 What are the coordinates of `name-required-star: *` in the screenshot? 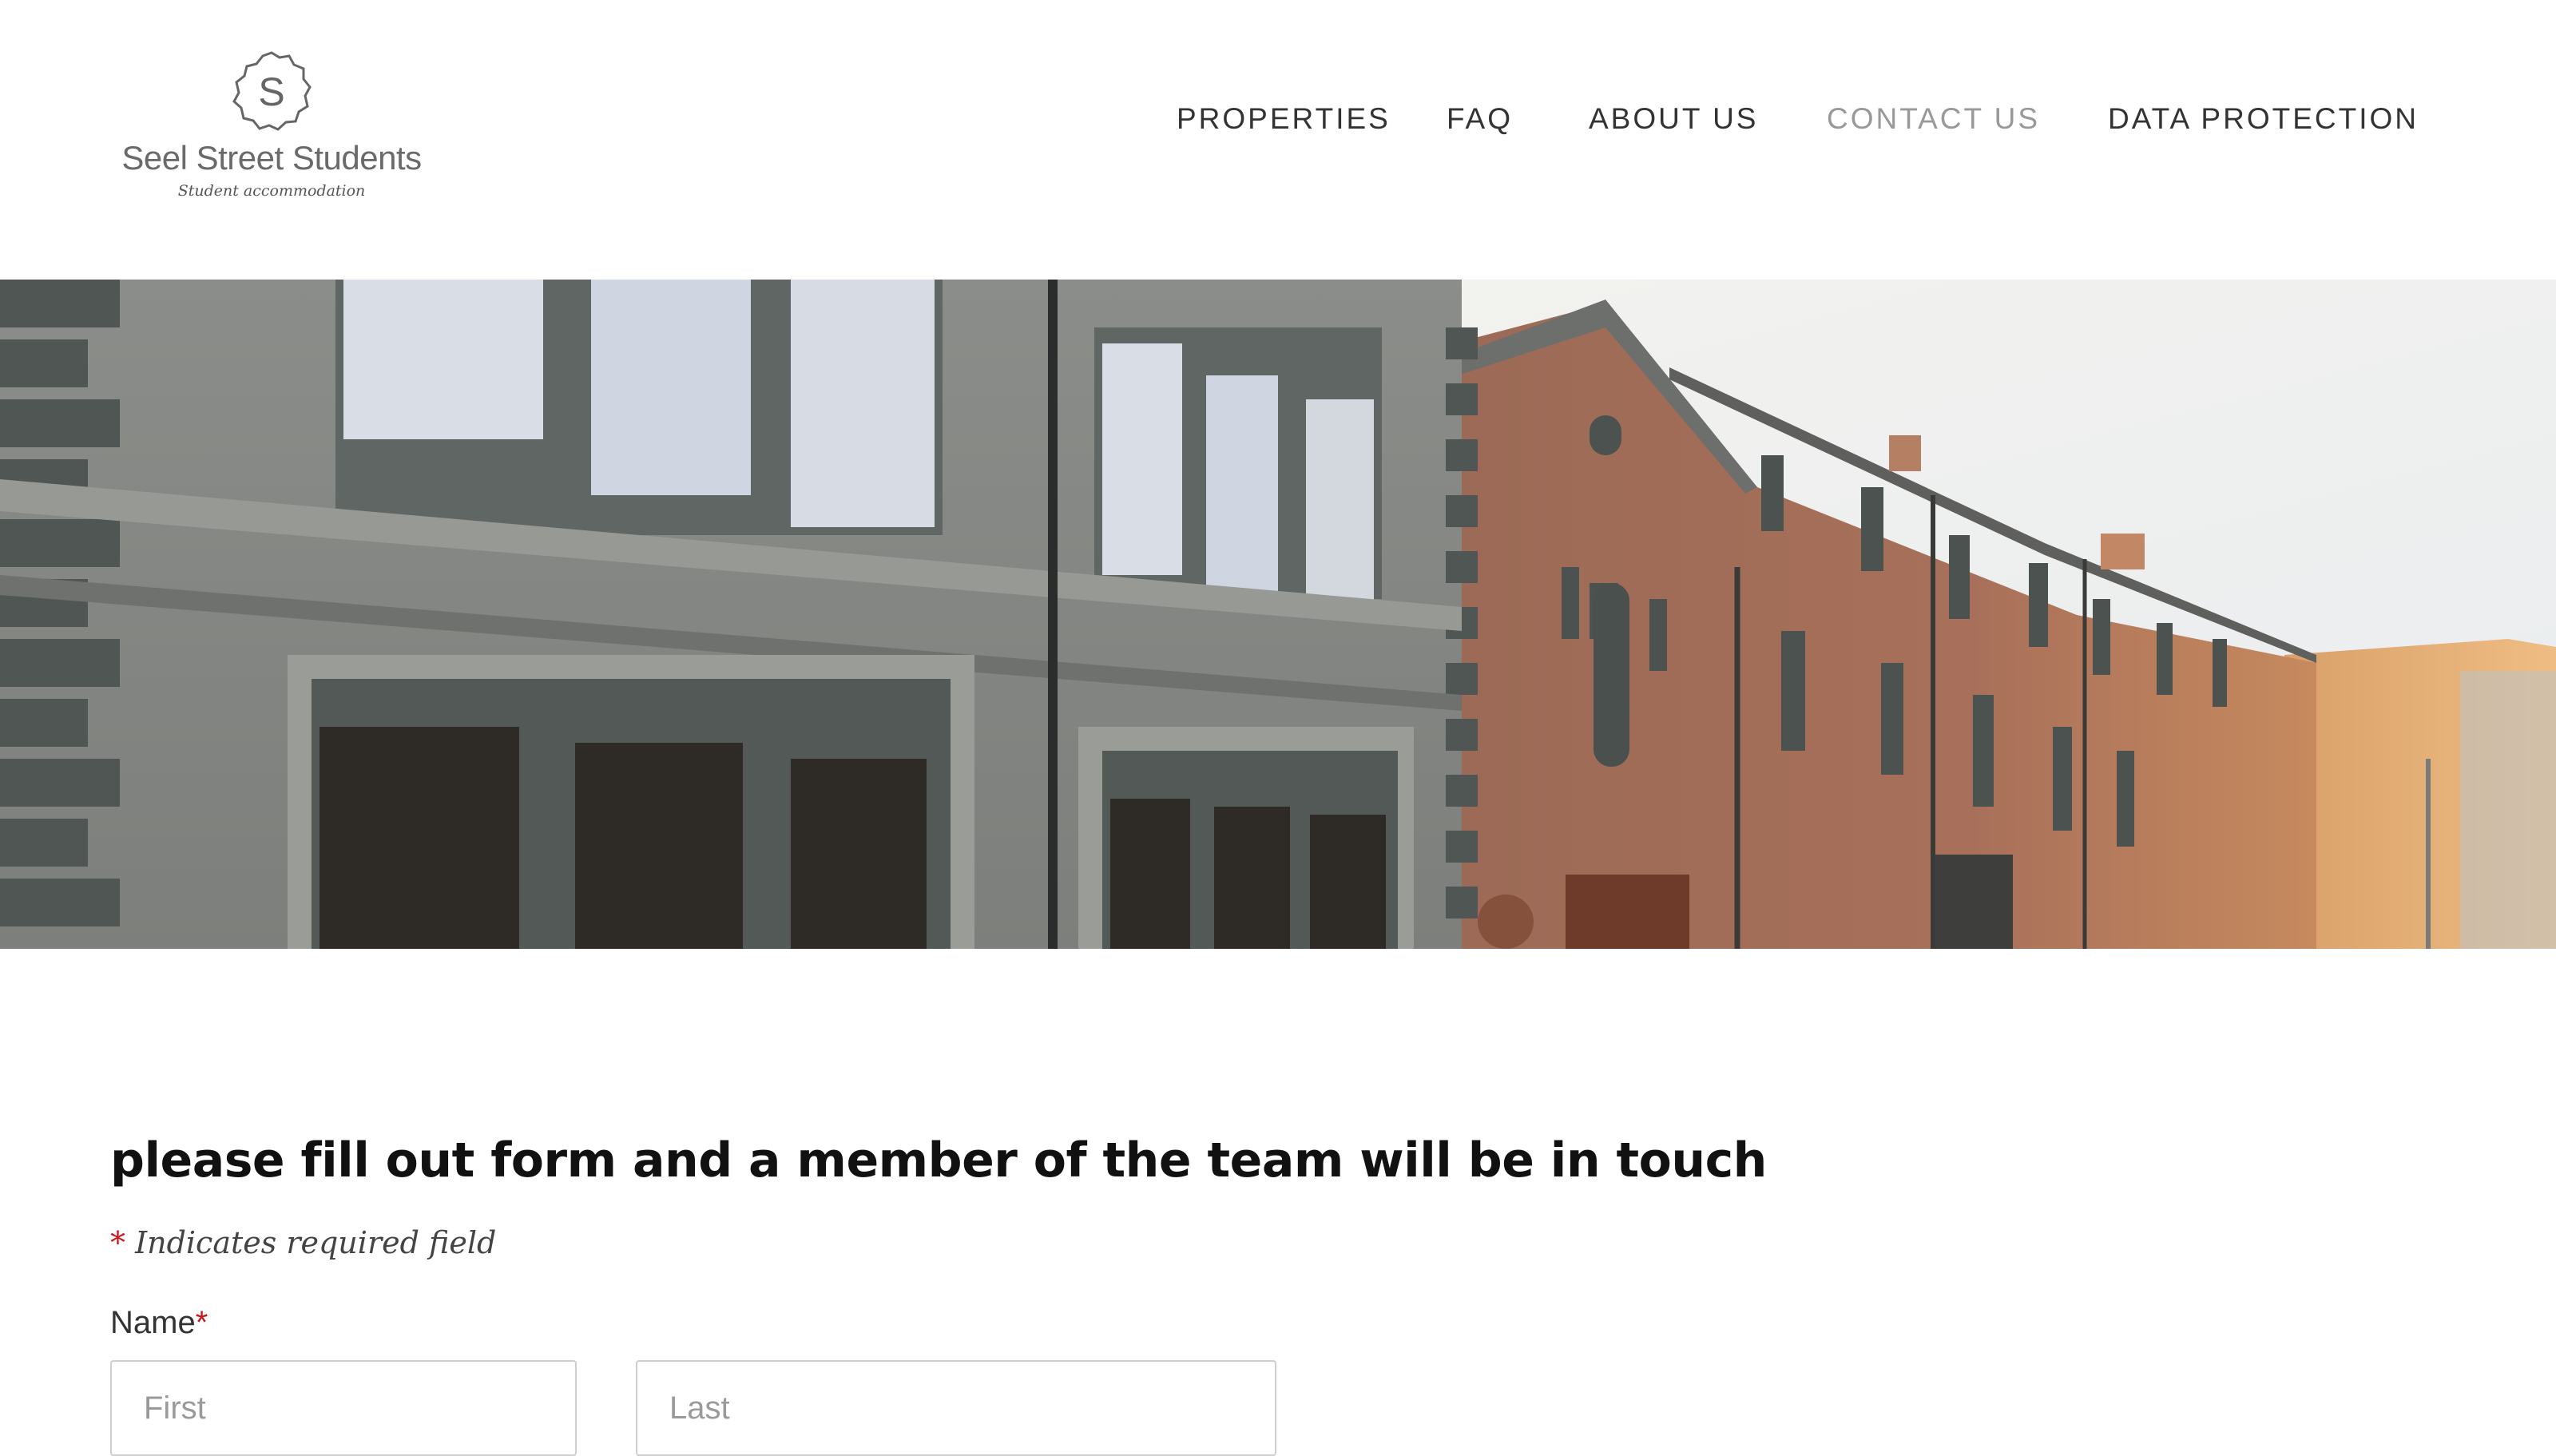 It's located at (201, 1322).